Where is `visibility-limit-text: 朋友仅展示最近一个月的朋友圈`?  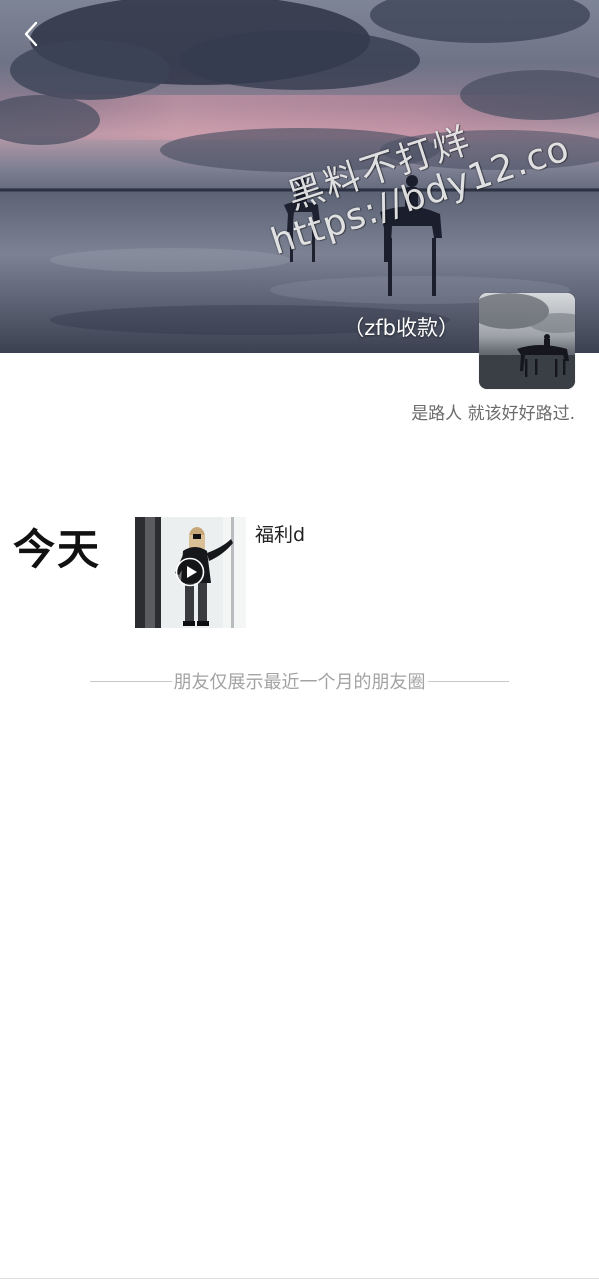
visibility-limit-text: 朋友仅展示最近一个月的朋友圈 is located at coordinates (299, 682).